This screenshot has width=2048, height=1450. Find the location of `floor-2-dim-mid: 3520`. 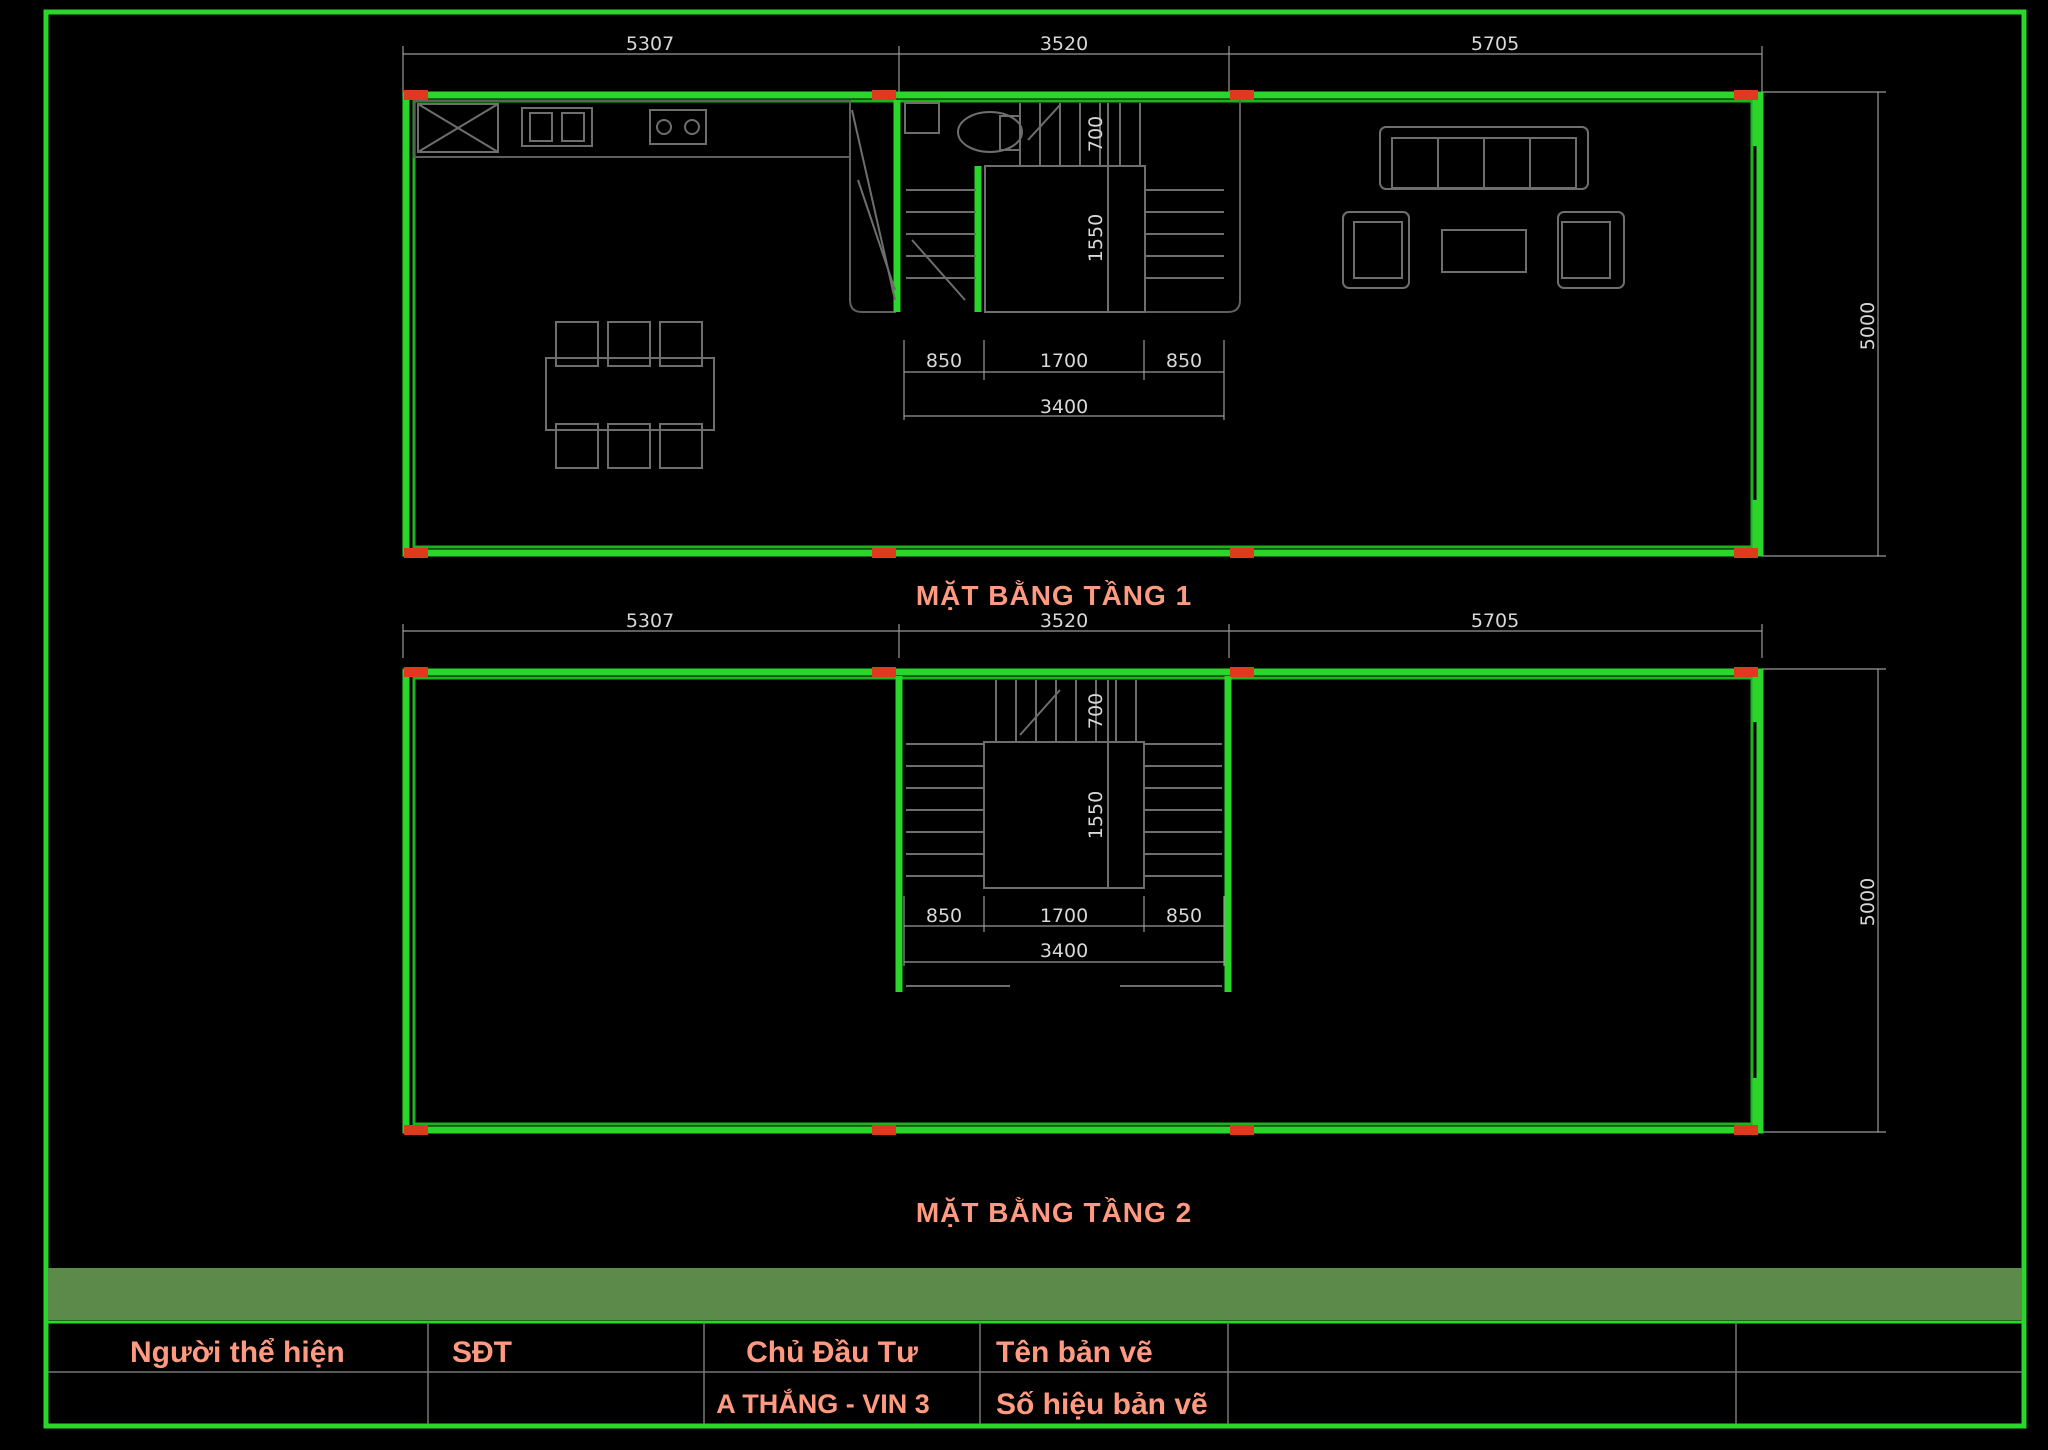

floor-2-dim-mid: 3520 is located at coordinates (1064, 621).